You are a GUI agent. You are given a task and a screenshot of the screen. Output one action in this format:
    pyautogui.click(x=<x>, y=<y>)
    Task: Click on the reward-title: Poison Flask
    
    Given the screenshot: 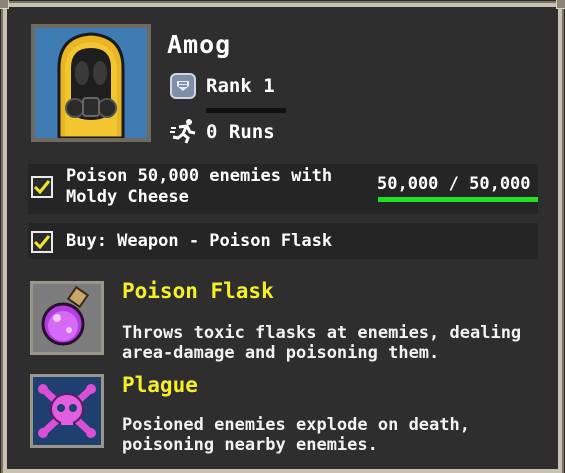 What is the action you would take?
    pyautogui.click(x=198, y=291)
    